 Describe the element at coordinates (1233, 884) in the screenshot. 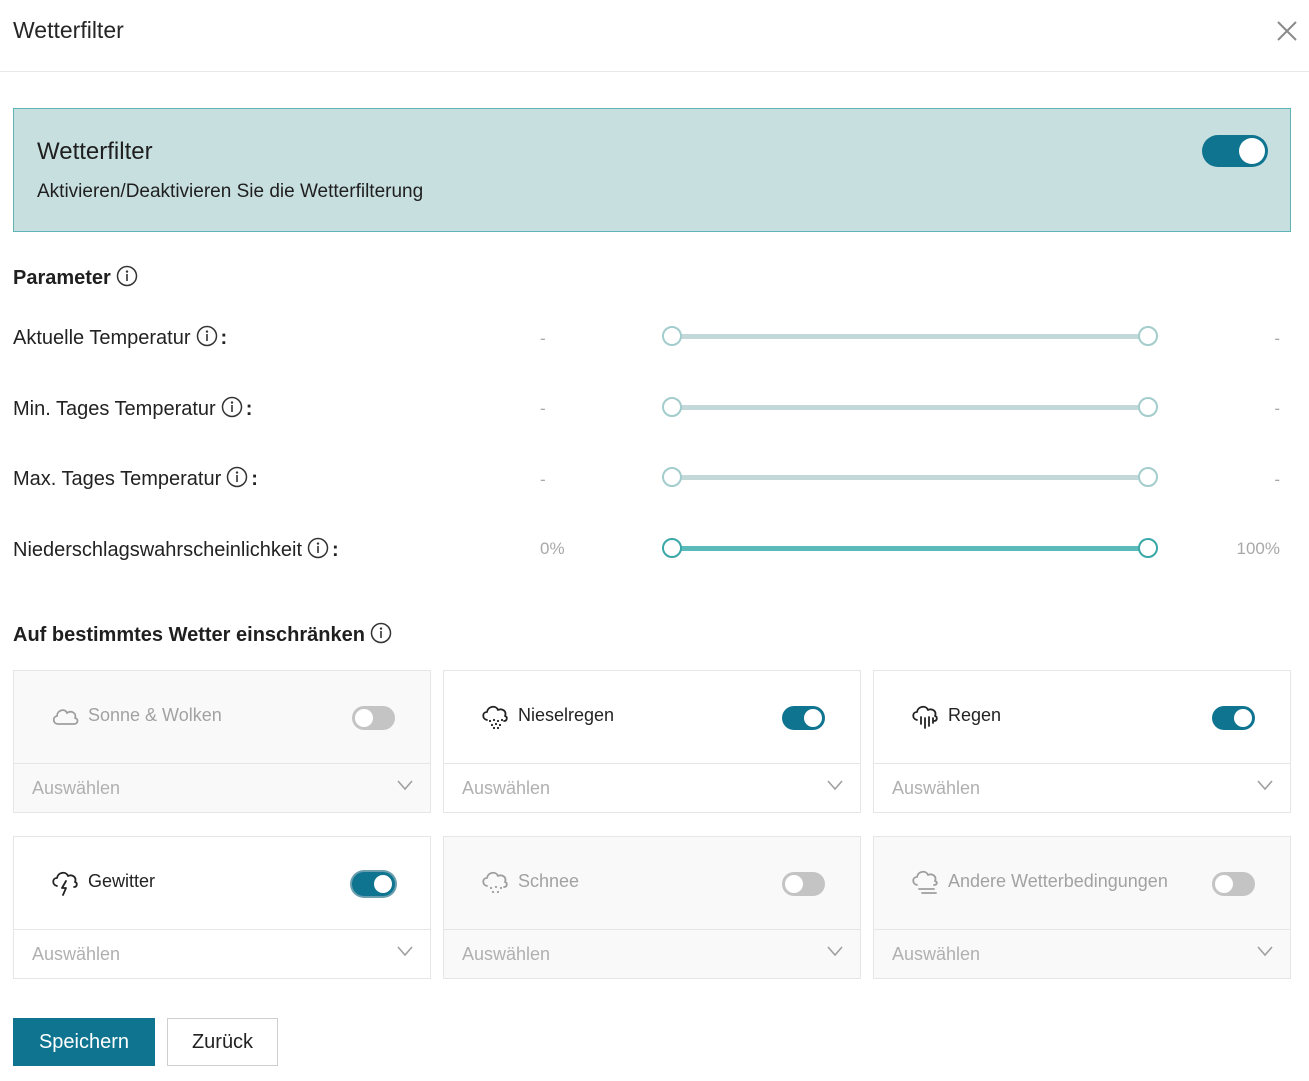

I see `other-weather-toggle` at that location.